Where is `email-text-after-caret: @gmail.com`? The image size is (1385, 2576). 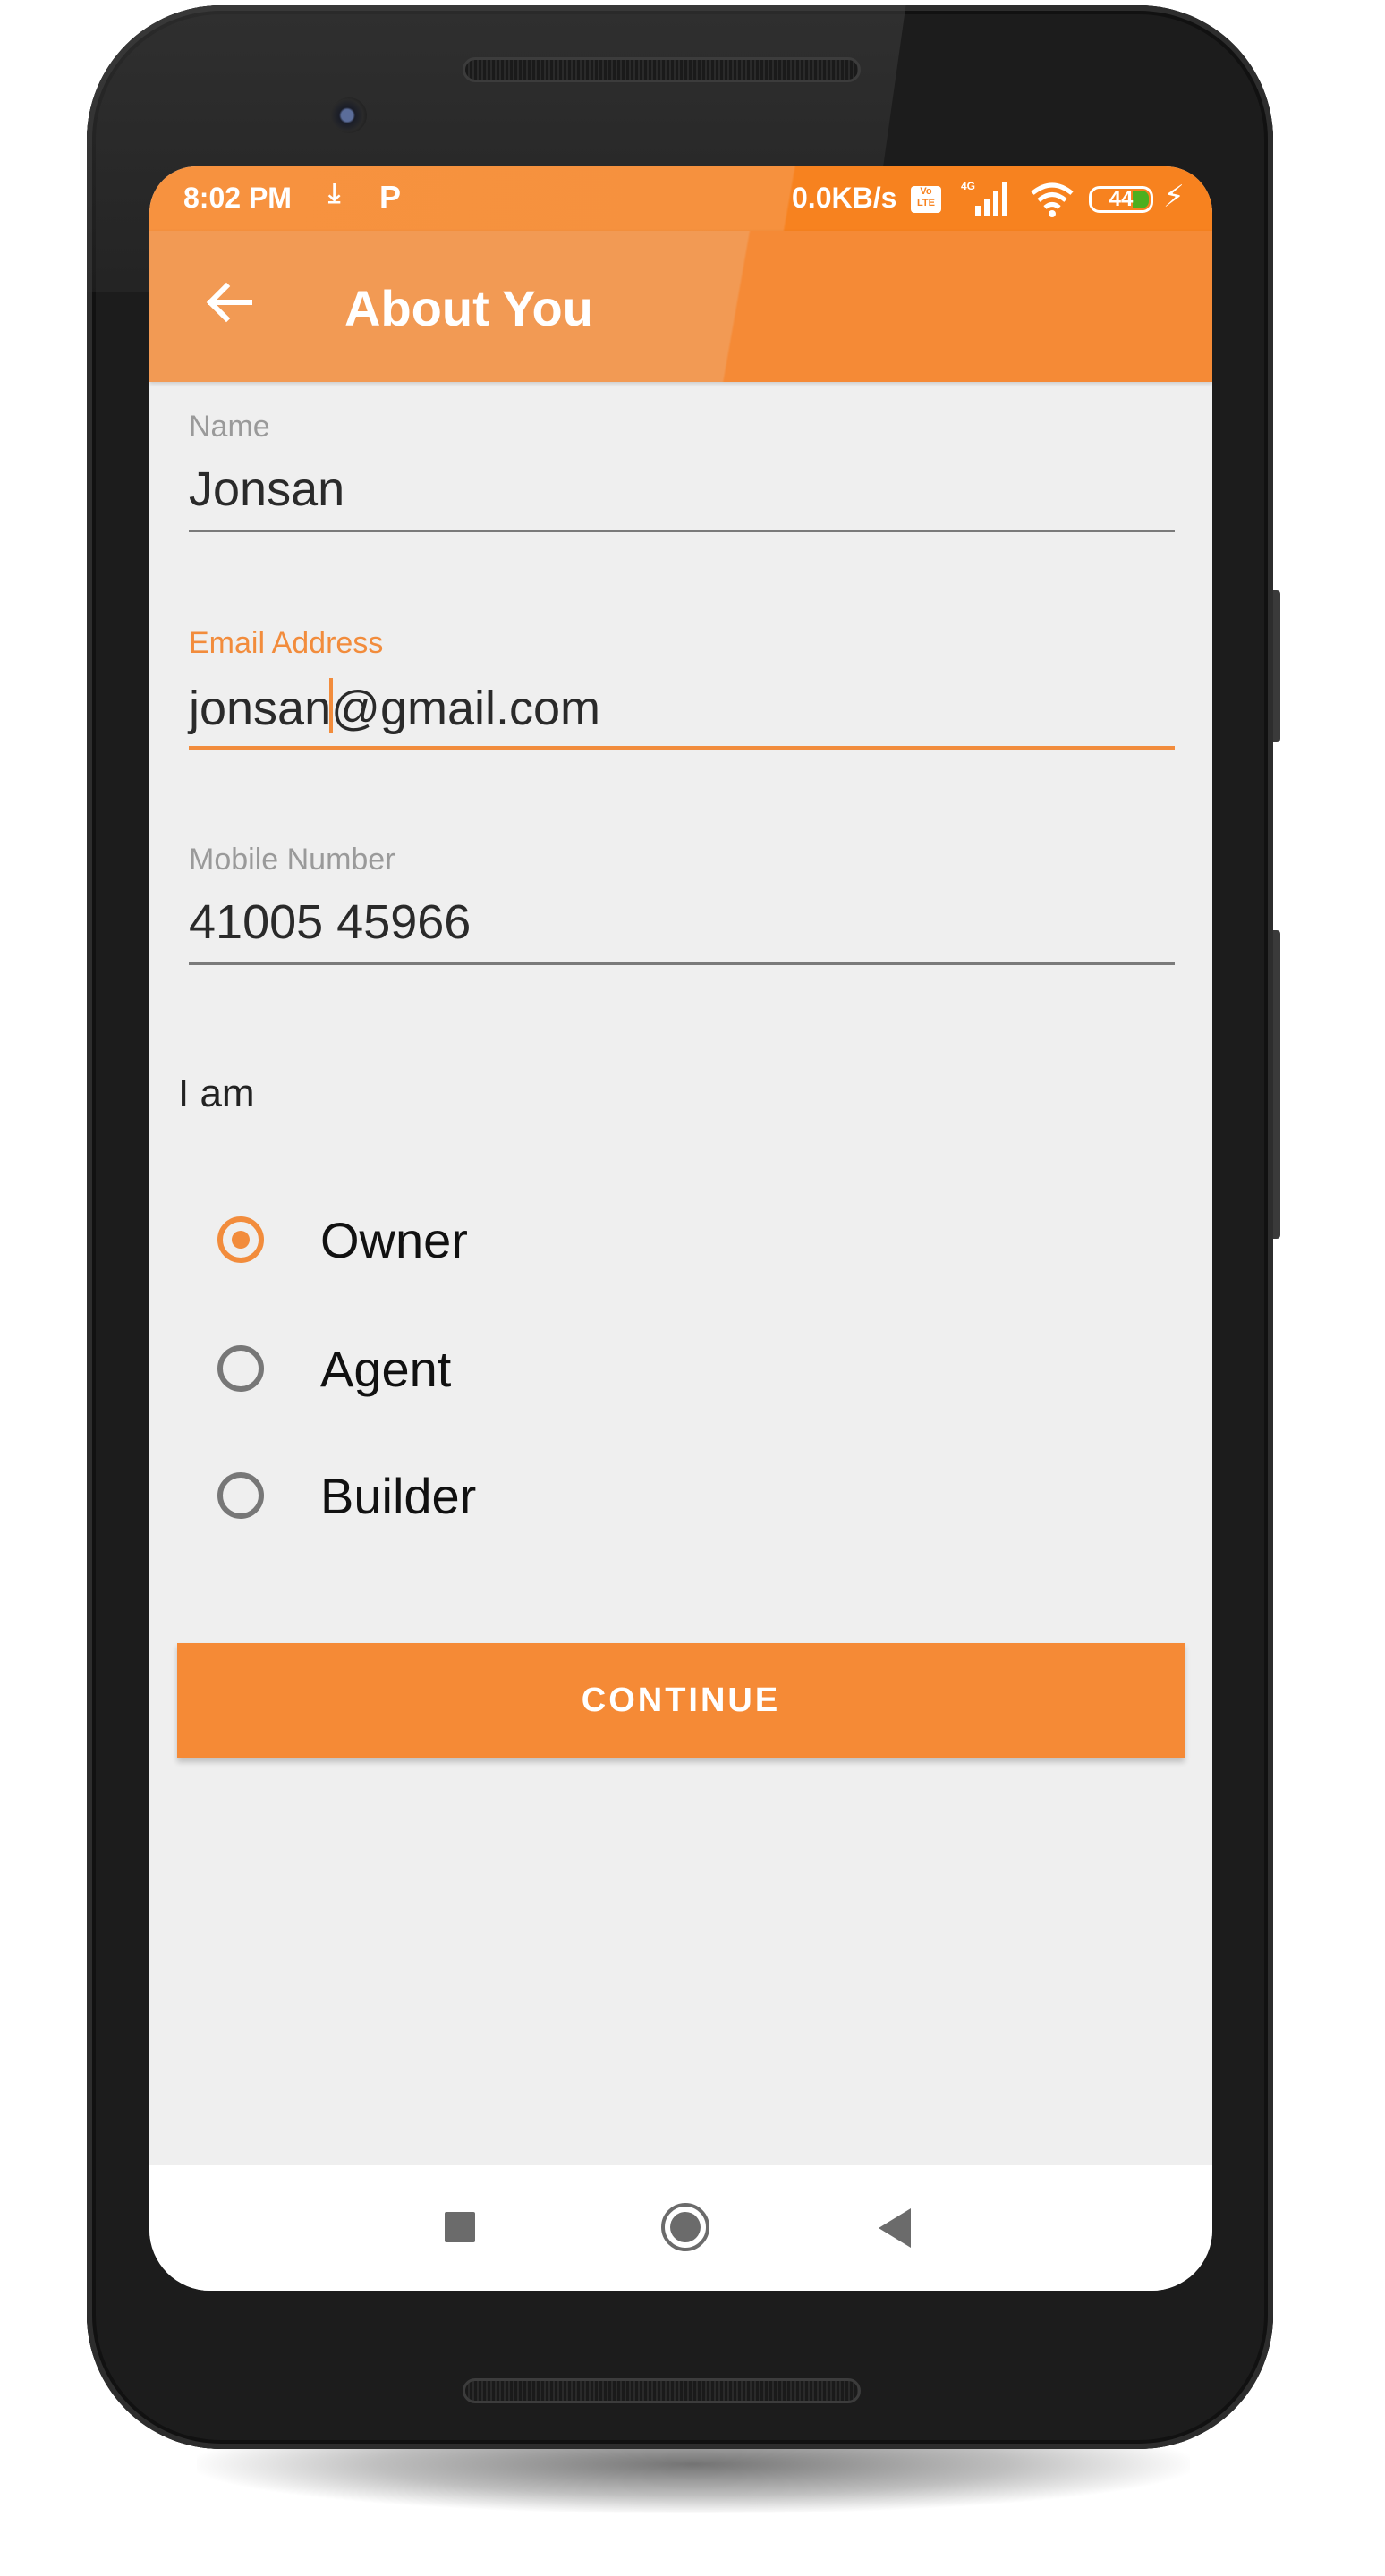 email-text-after-caret: @gmail.com is located at coordinates (466, 708).